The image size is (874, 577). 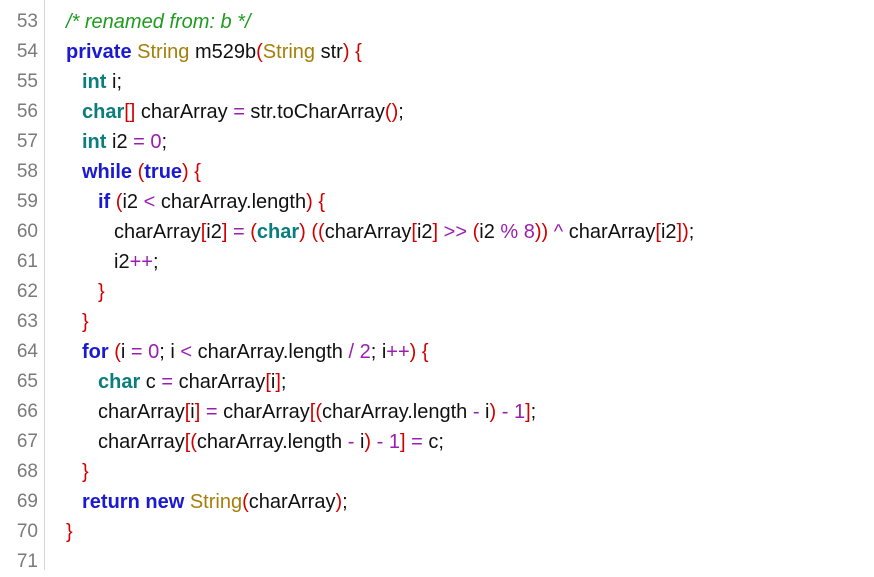 I want to click on code-token: c;, so click(x=433, y=442).